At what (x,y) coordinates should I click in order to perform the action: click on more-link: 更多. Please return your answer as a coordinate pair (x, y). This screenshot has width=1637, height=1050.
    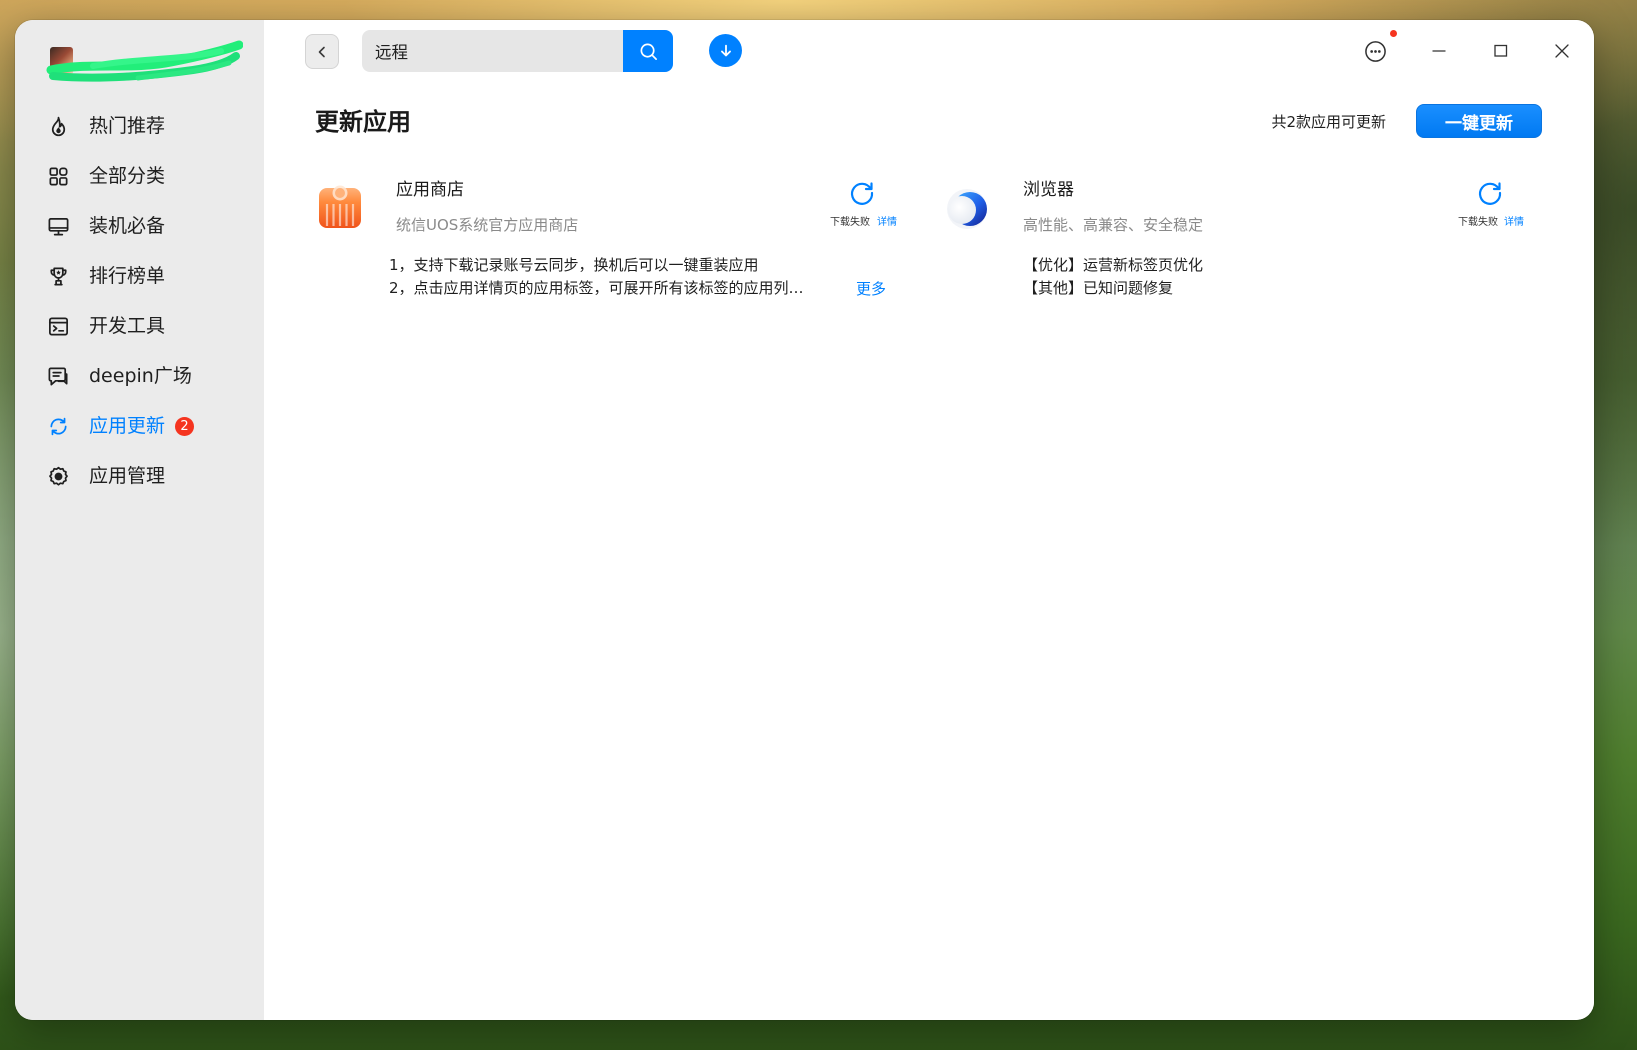
    Looking at the image, I should click on (871, 289).